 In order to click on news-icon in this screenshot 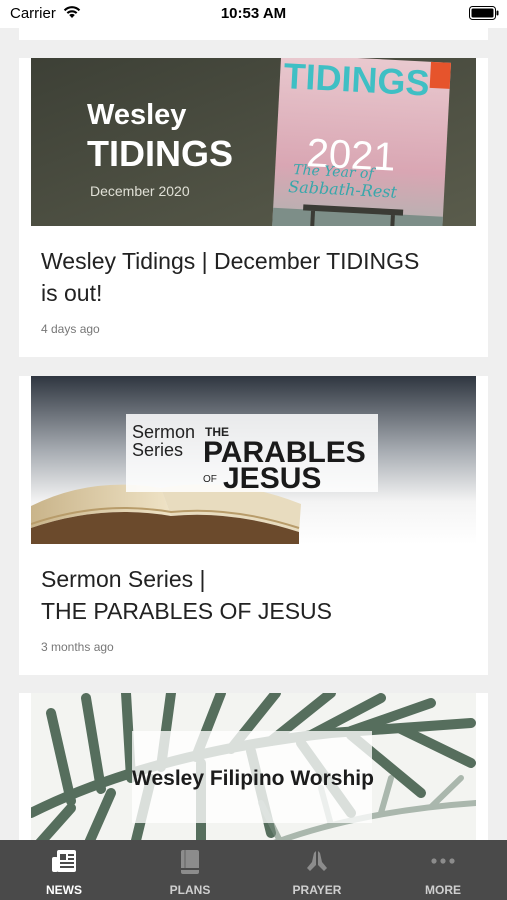, I will do `click(64, 861)`.